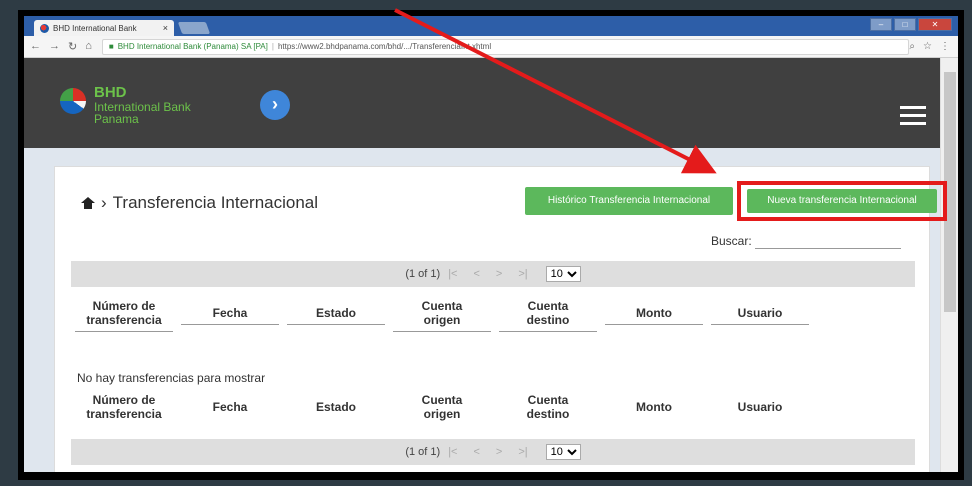  What do you see at coordinates (629, 201) in the screenshot?
I see `history-transfer-button: Histórico Transferencia Internacional` at bounding box center [629, 201].